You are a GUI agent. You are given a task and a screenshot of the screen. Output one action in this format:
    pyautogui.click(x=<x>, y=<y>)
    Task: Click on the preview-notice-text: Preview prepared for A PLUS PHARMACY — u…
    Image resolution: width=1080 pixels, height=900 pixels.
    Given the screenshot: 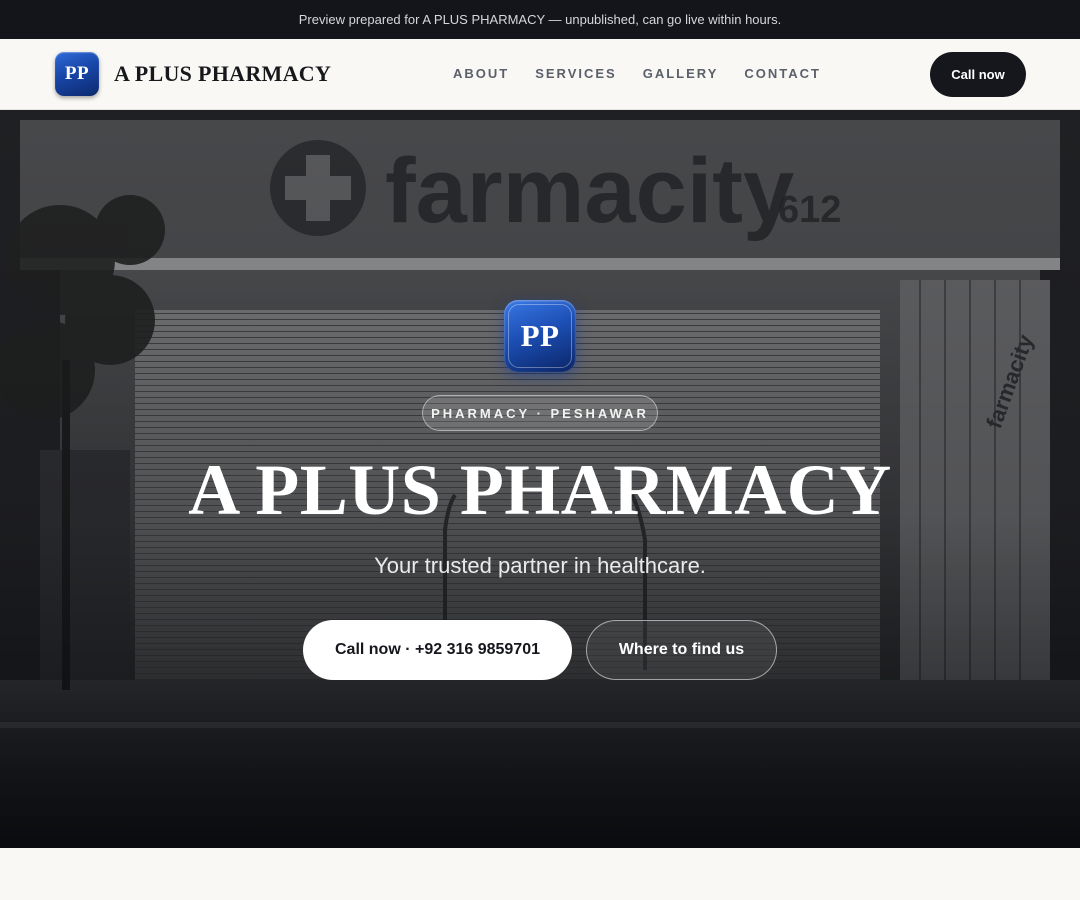 What is the action you would take?
    pyautogui.click(x=540, y=19)
    